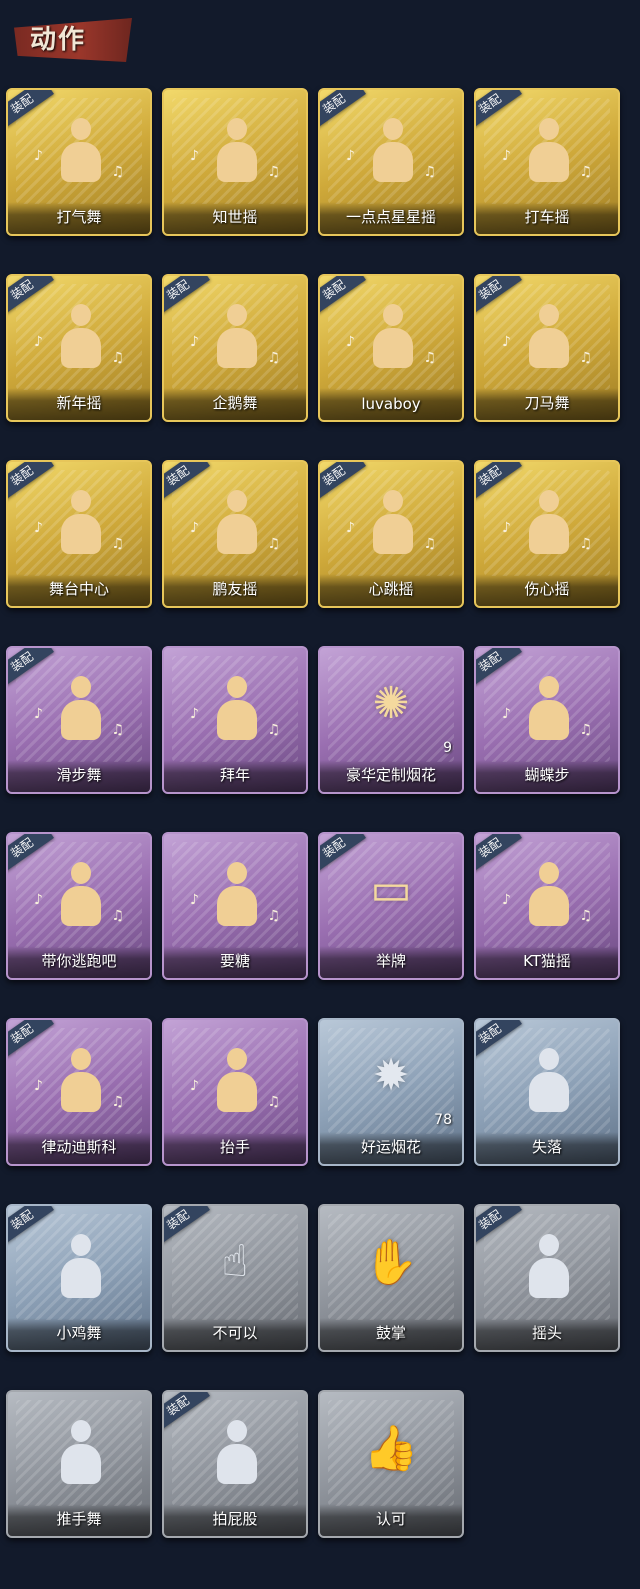  I want to click on action-card: ☝ 不可以 装配, so click(235, 1278).